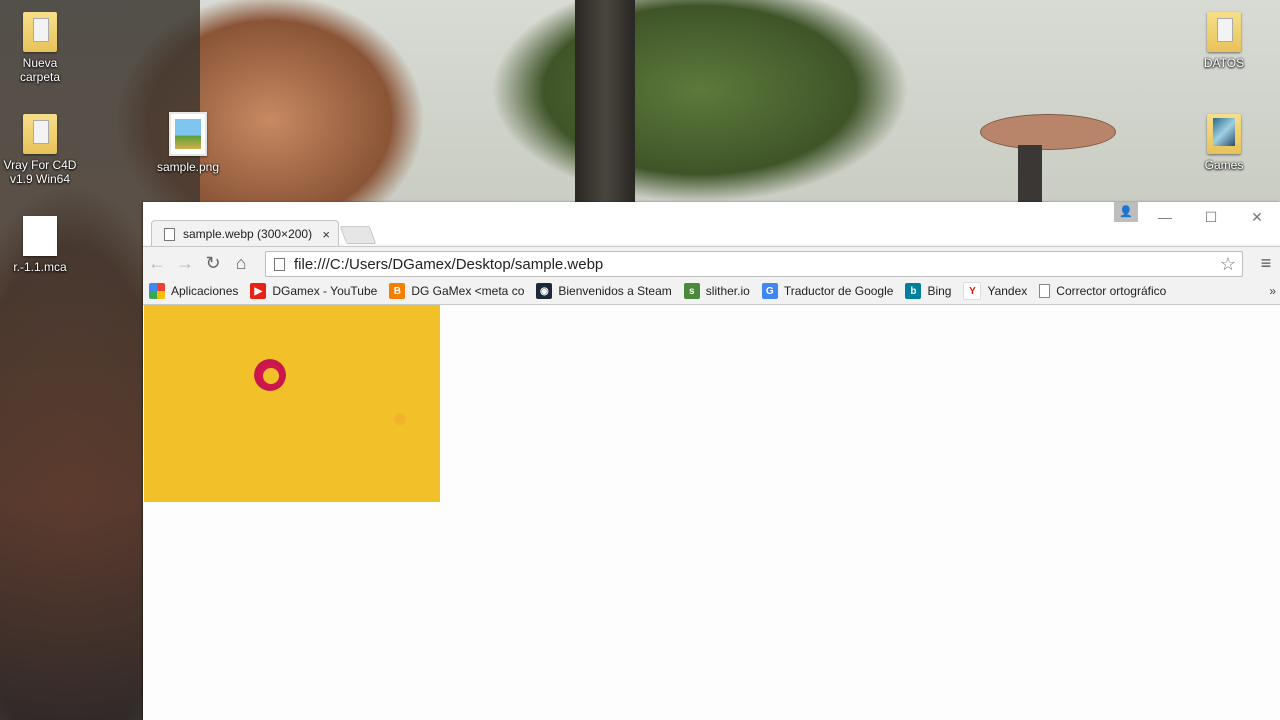  I want to click on menu-icon: ≡, so click(1266, 263).